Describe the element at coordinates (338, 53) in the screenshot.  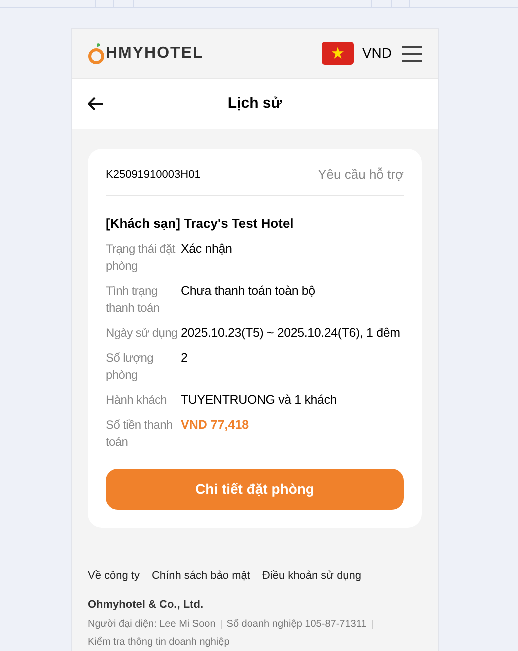
I see `flag-icon` at that location.